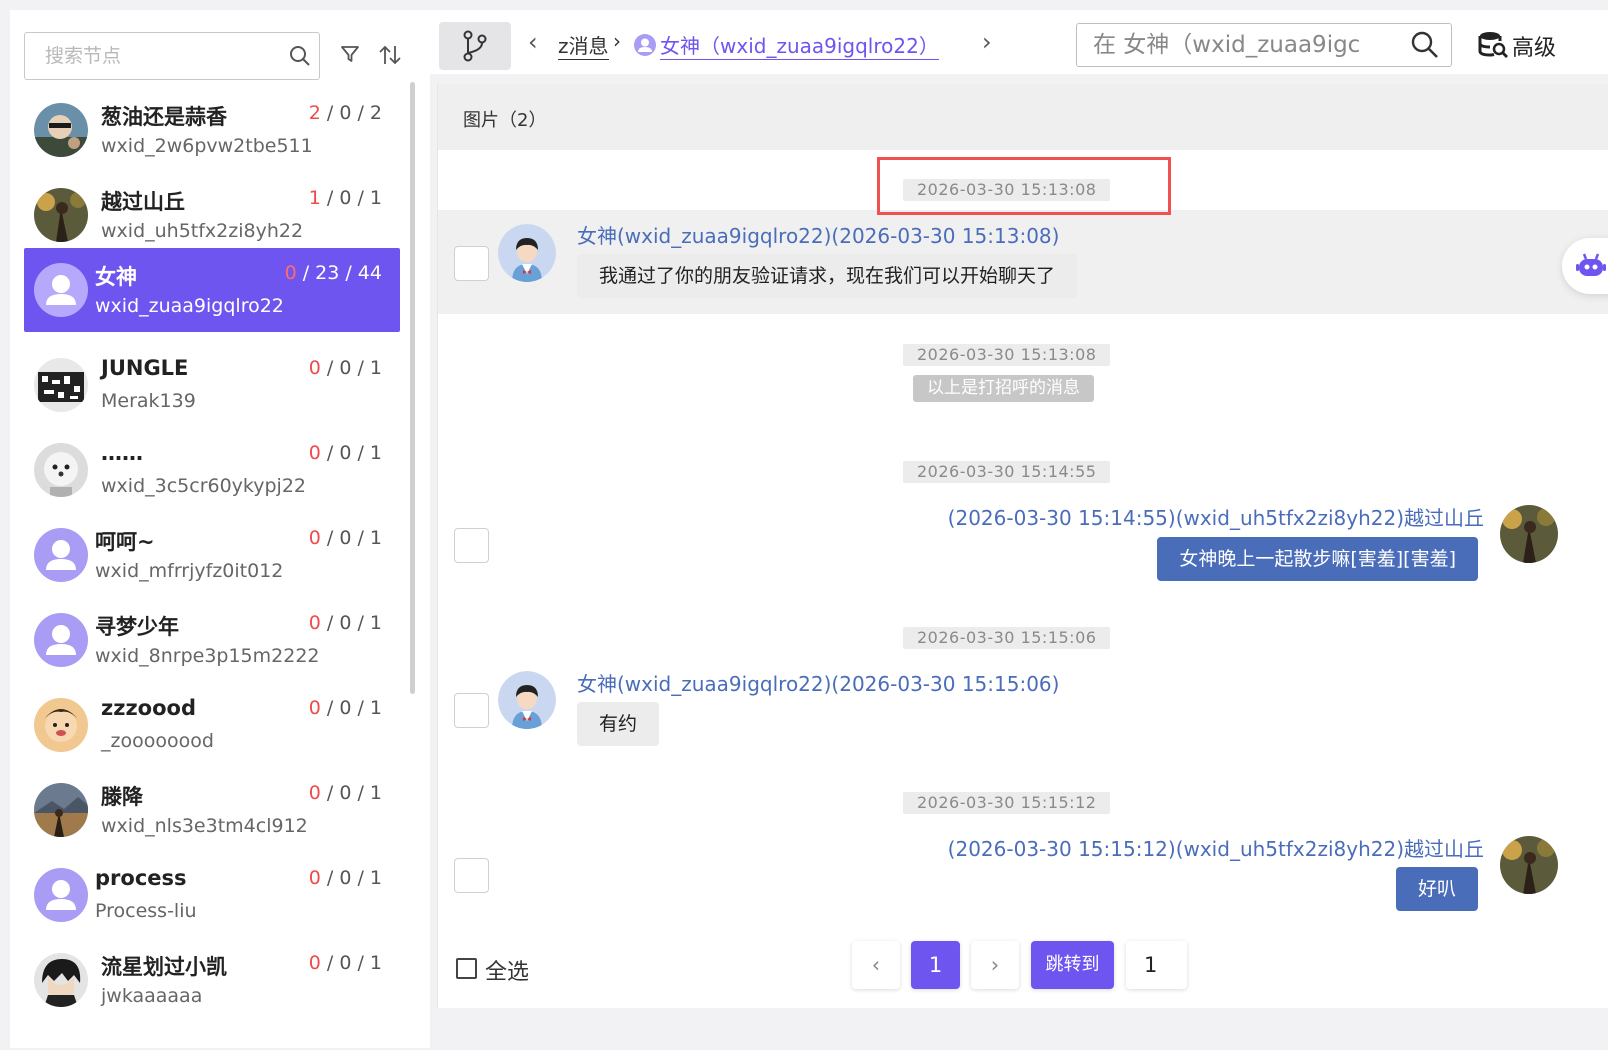 This screenshot has width=1608, height=1050. I want to click on topbar: ‹ z消息 › 女神（wxid_zuaa9igqlro22） › 高级, so click(1019, 42).